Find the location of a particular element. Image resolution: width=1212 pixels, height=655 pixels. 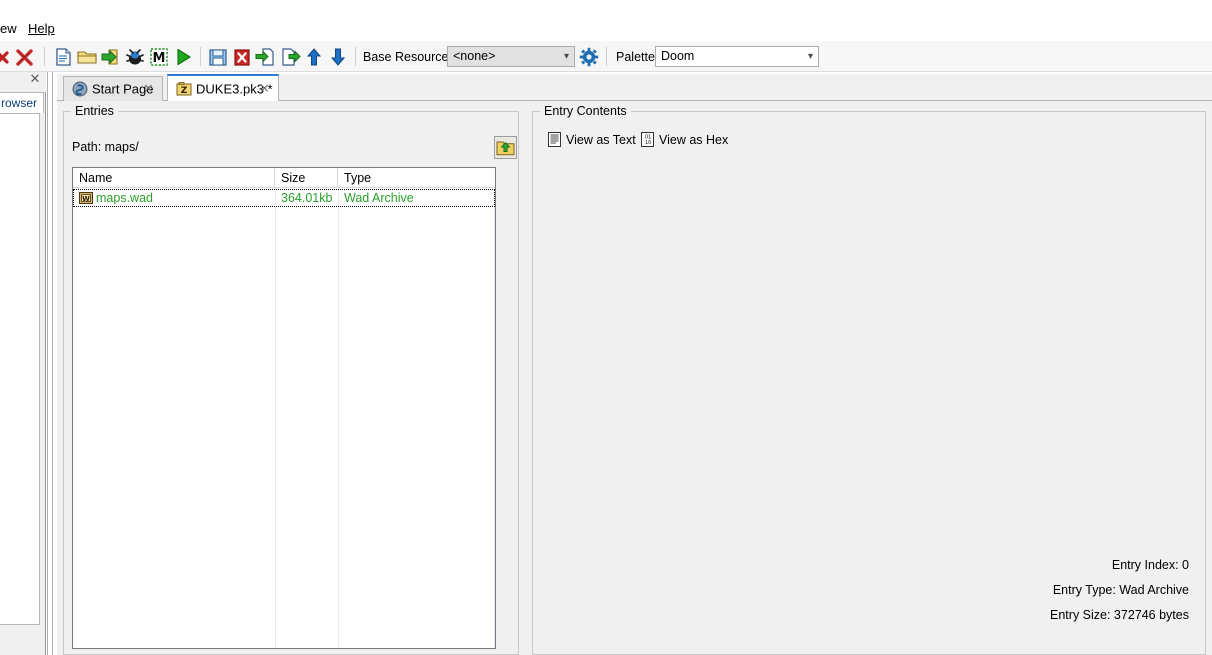

menu-item-view-label: ew is located at coordinates (8, 28).